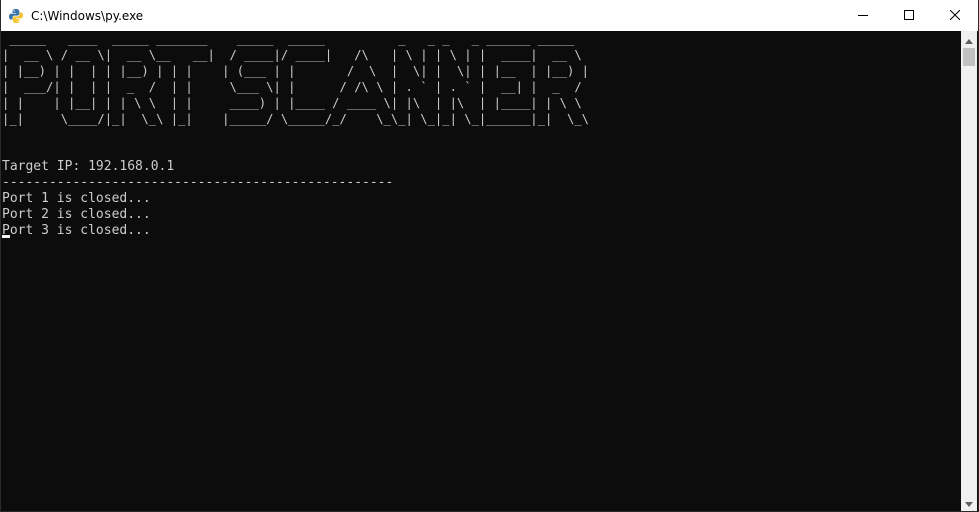 The width and height of the screenshot is (979, 512). I want to click on vertical-scrollbar, so click(969, 271).